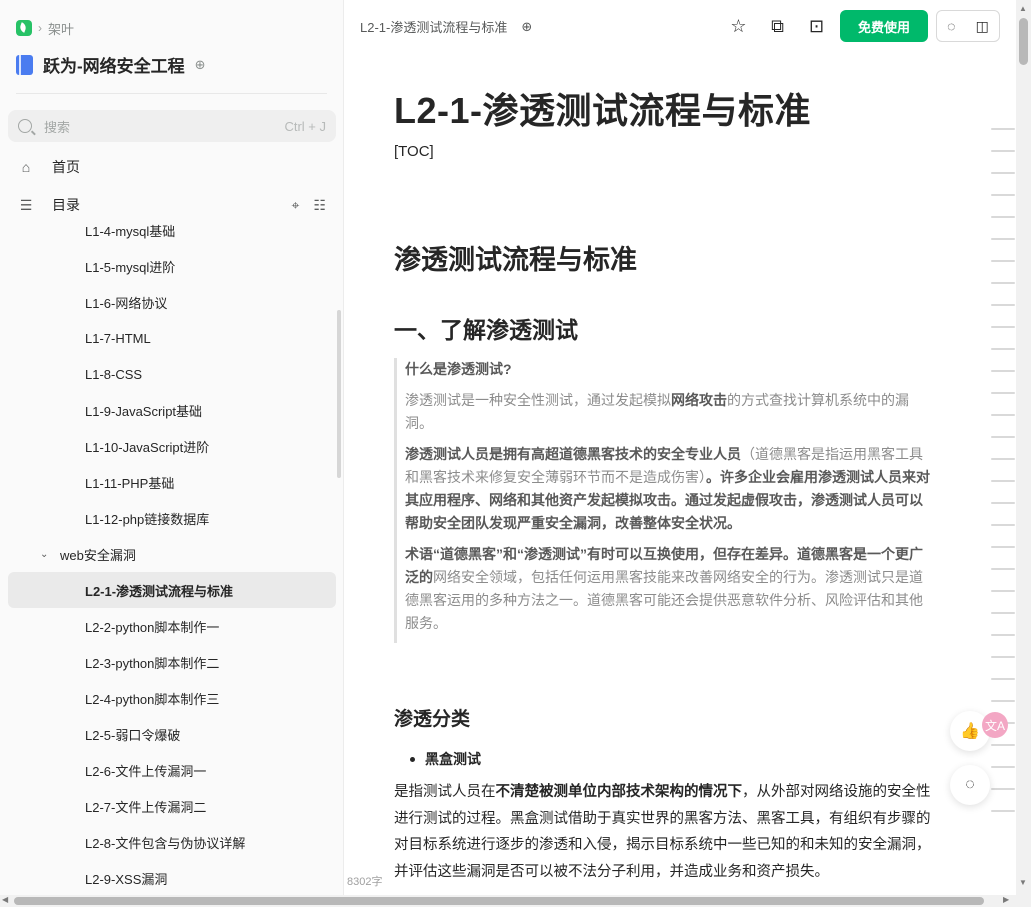  I want to click on catalog-list-icon: ☰, so click(26, 204).